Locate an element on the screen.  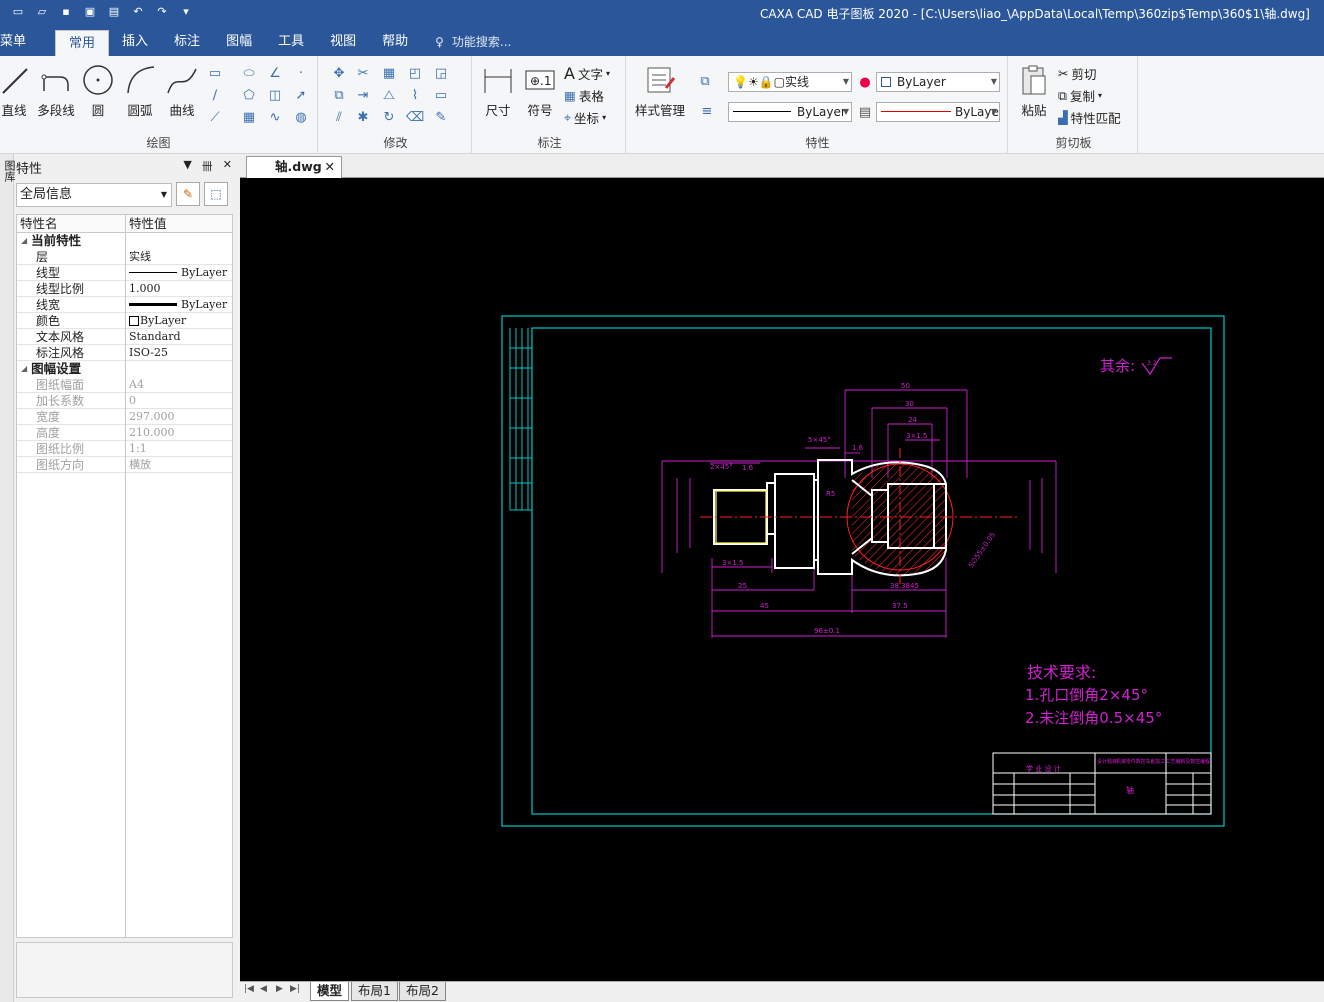
arrow-icon: ➚ is located at coordinates (301, 95).